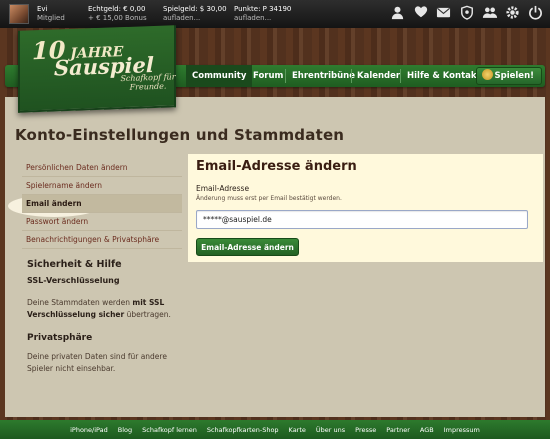 Image resolution: width=550 pixels, height=439 pixels. Describe the element at coordinates (514, 76) in the screenshot. I see `play-button-label: Spielen!` at that location.